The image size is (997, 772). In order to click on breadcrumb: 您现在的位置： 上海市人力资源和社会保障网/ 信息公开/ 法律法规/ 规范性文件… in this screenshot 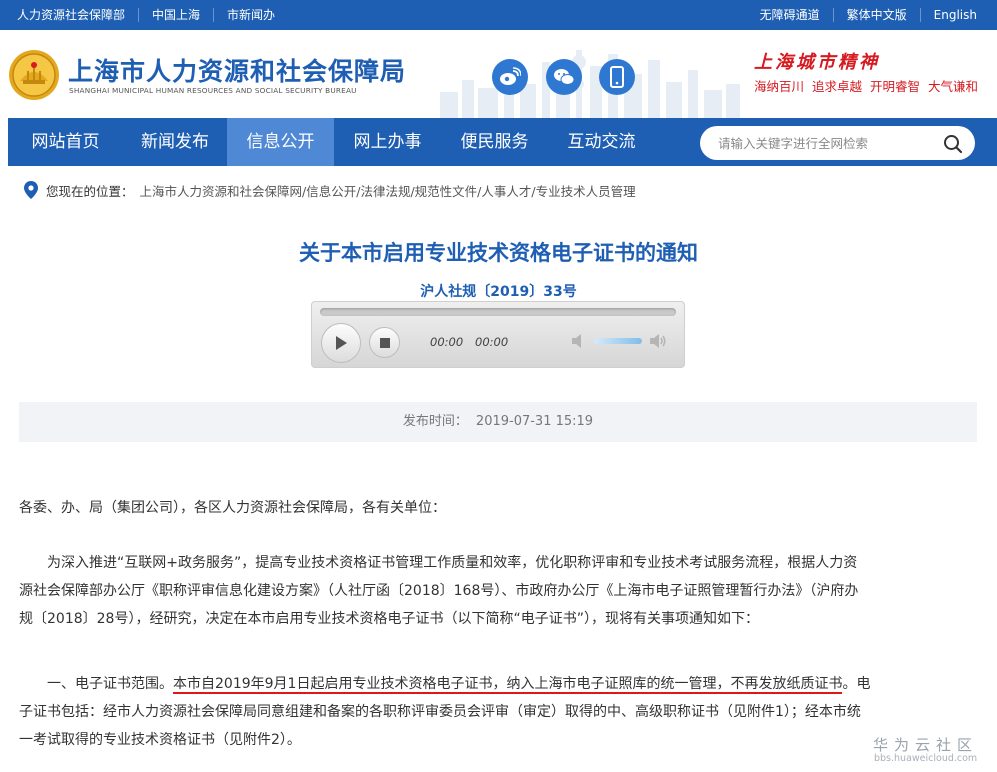, I will do `click(330, 190)`.